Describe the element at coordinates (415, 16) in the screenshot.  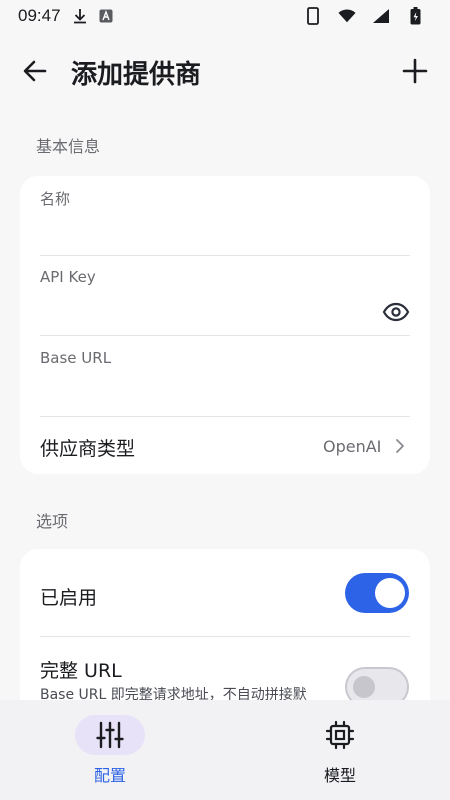
I see `battery-icon` at that location.